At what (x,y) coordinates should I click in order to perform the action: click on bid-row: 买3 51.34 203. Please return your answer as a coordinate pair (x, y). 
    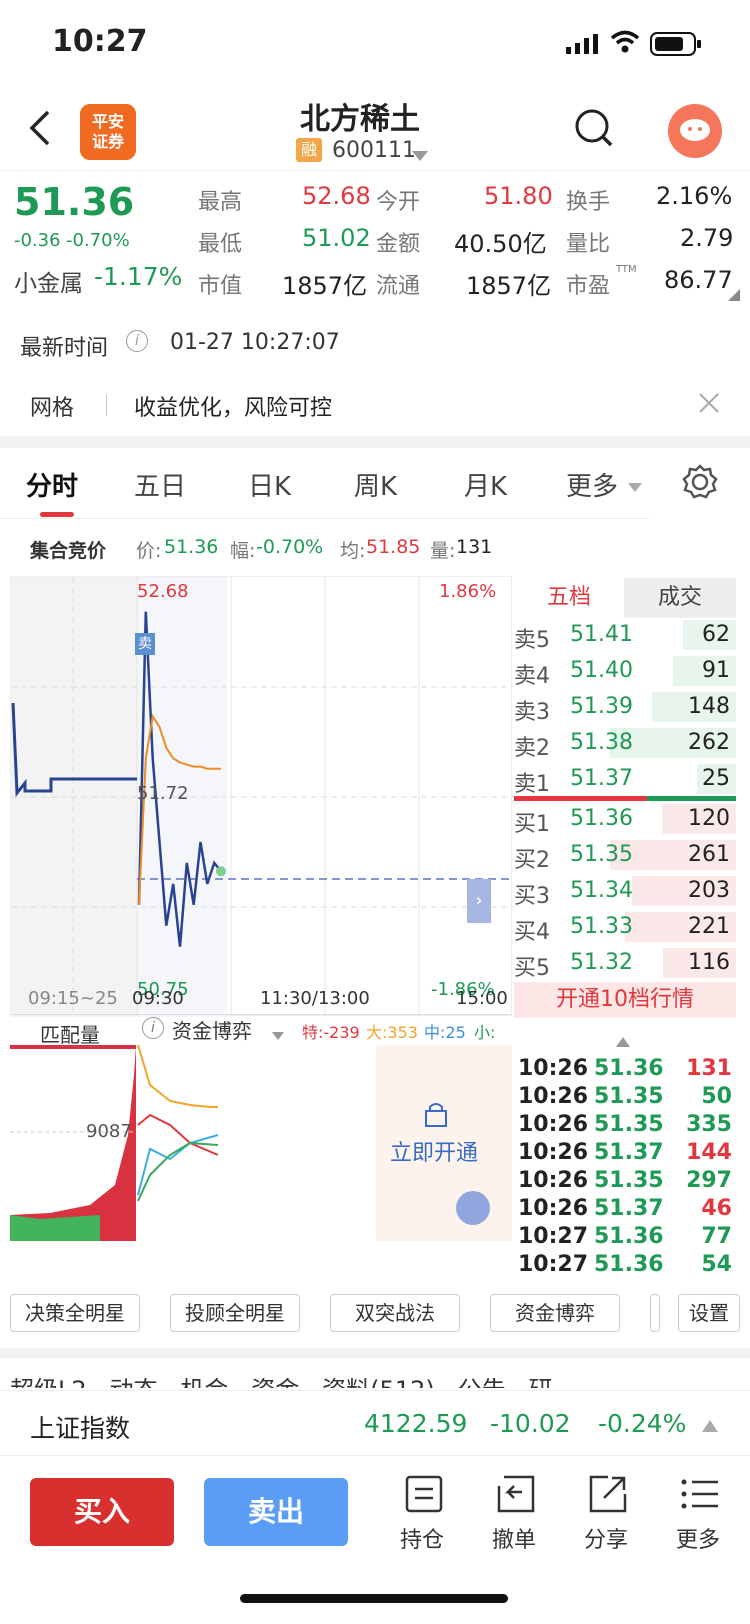
    Looking at the image, I should click on (625, 891).